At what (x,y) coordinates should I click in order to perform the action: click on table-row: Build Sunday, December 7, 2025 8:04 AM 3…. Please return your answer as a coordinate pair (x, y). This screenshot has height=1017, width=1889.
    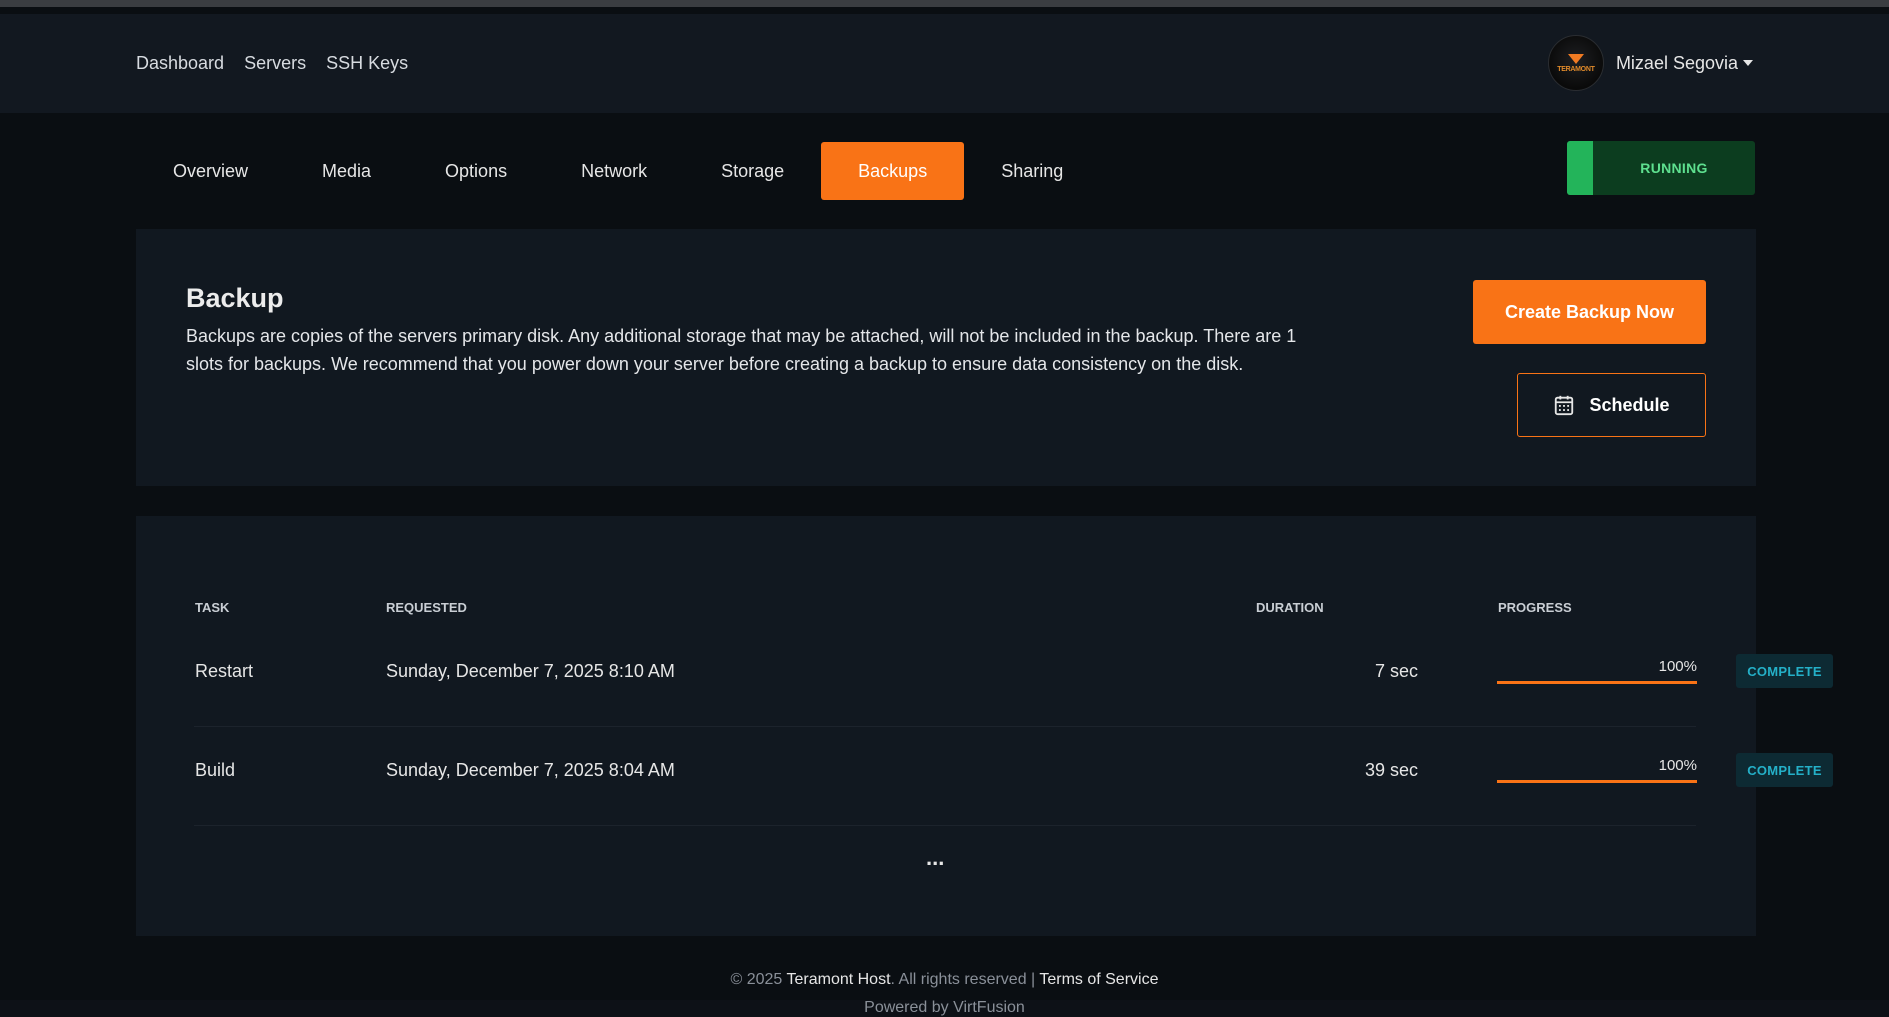
    Looking at the image, I should click on (1013, 776).